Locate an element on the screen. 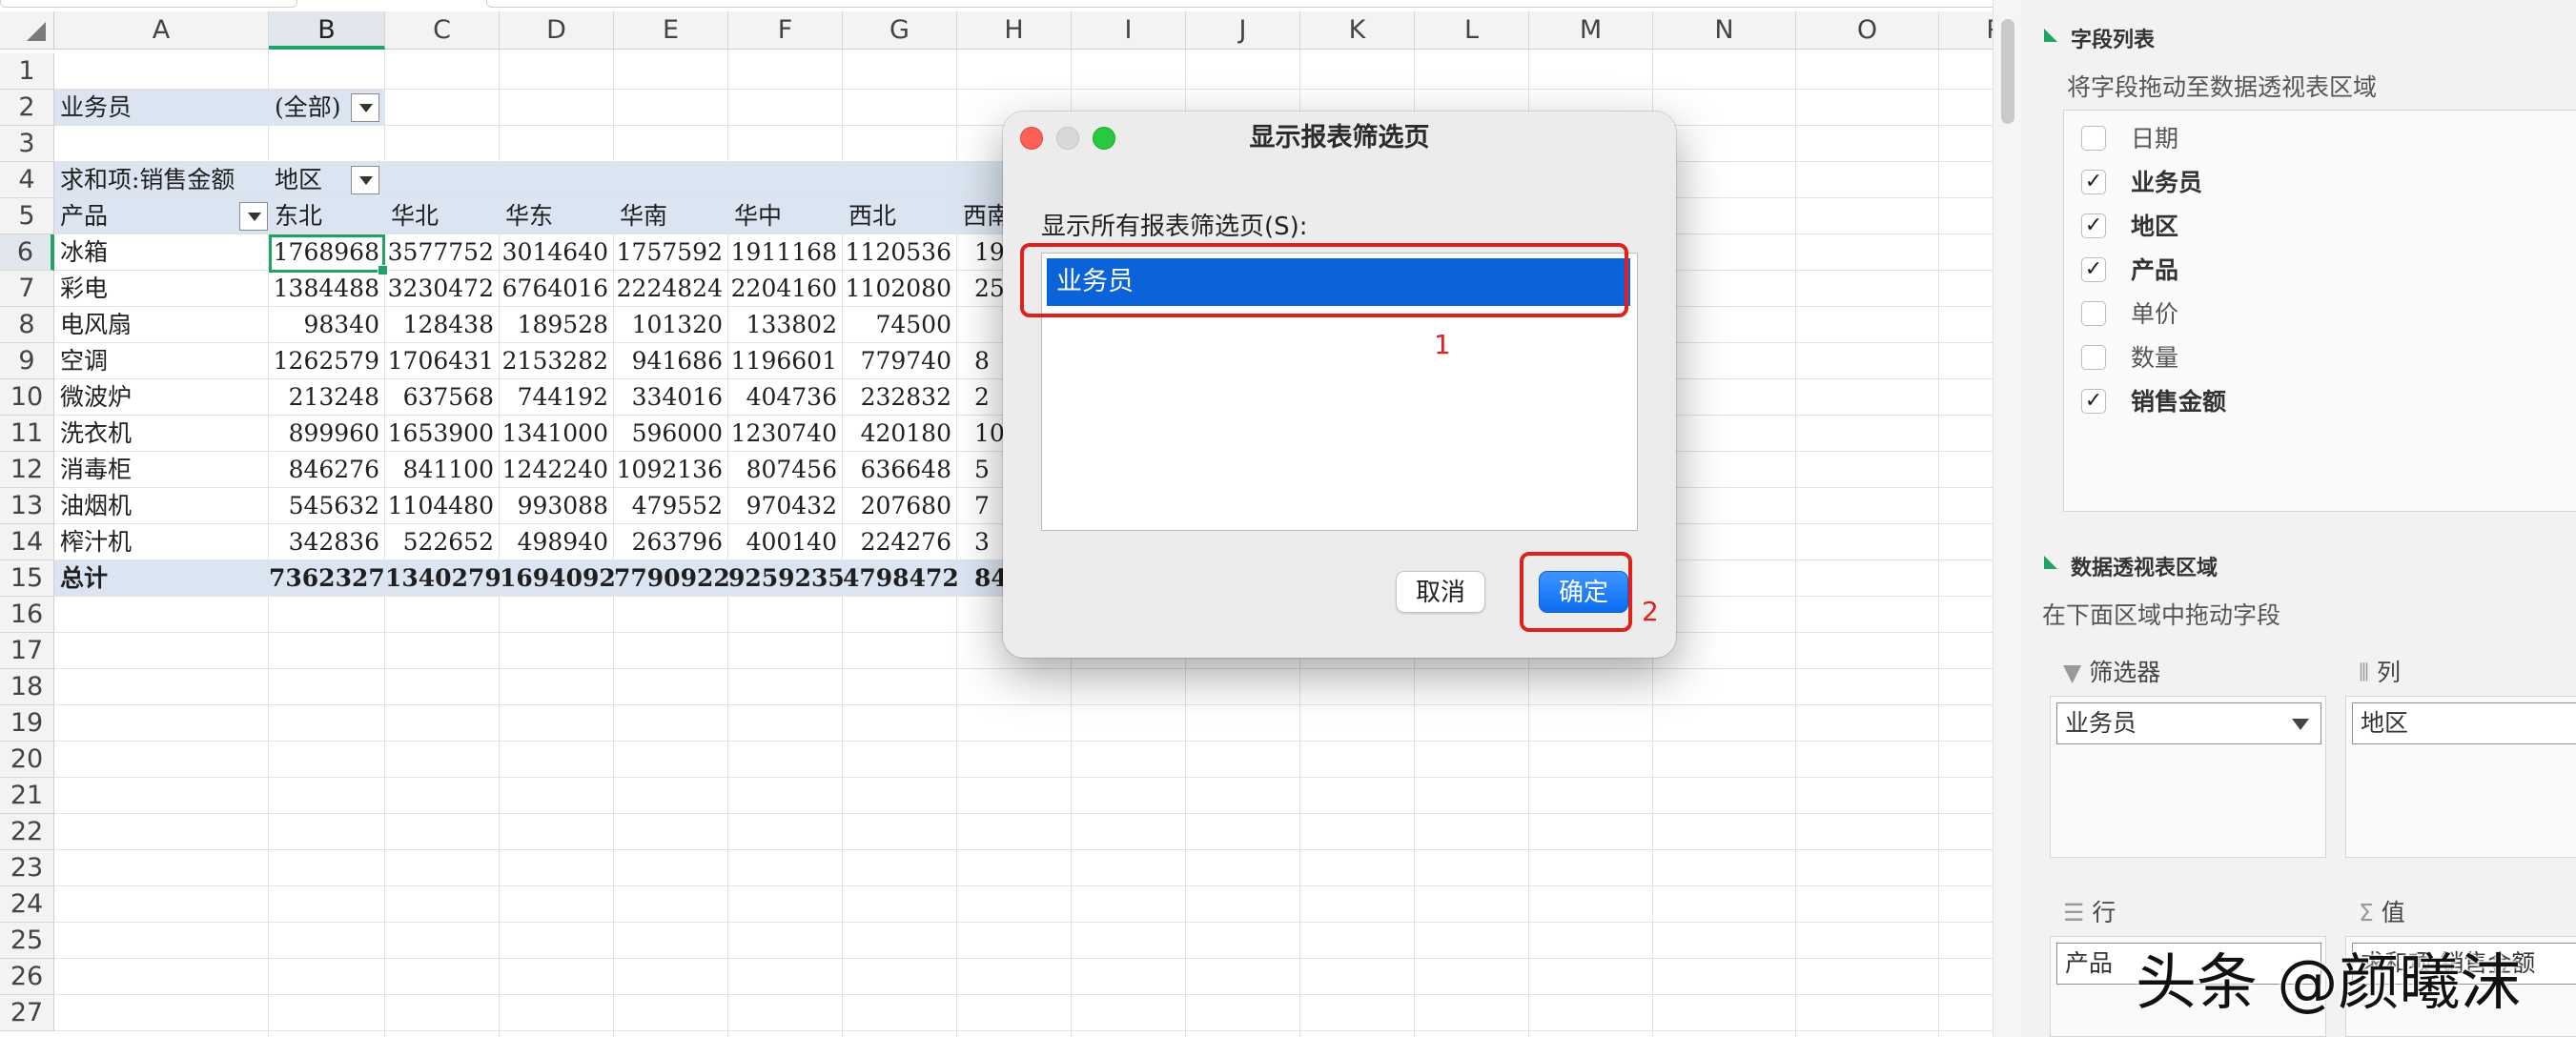  field-item: ✓ 地区 is located at coordinates (2320, 227).